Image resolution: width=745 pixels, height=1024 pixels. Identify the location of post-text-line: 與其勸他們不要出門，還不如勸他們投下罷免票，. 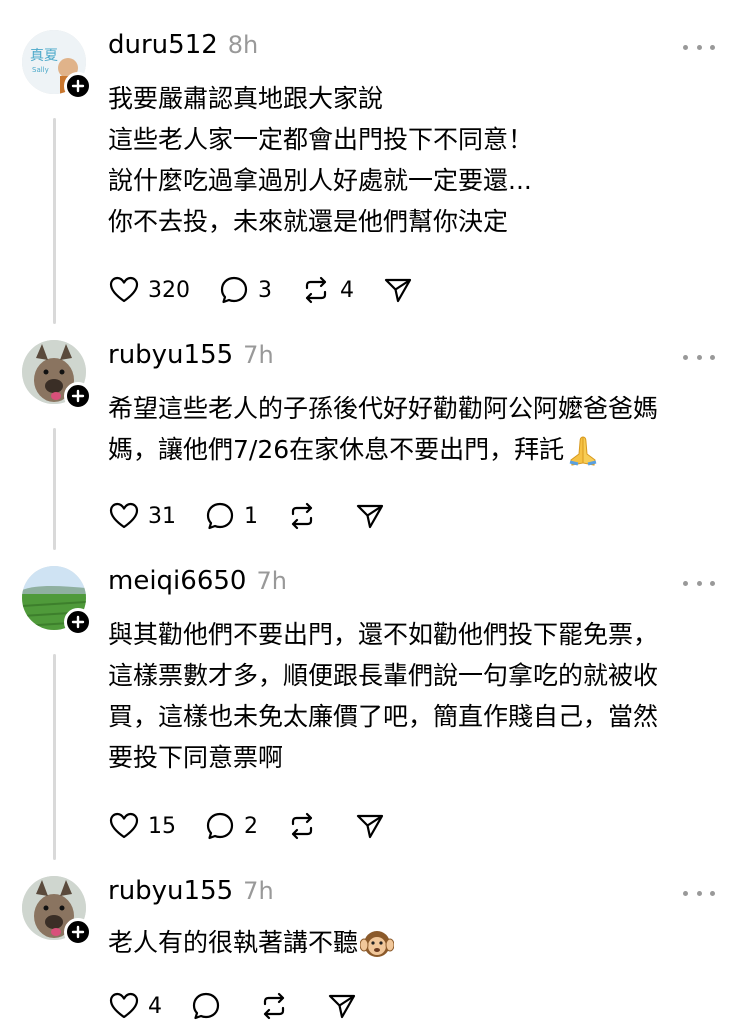
(383, 634).